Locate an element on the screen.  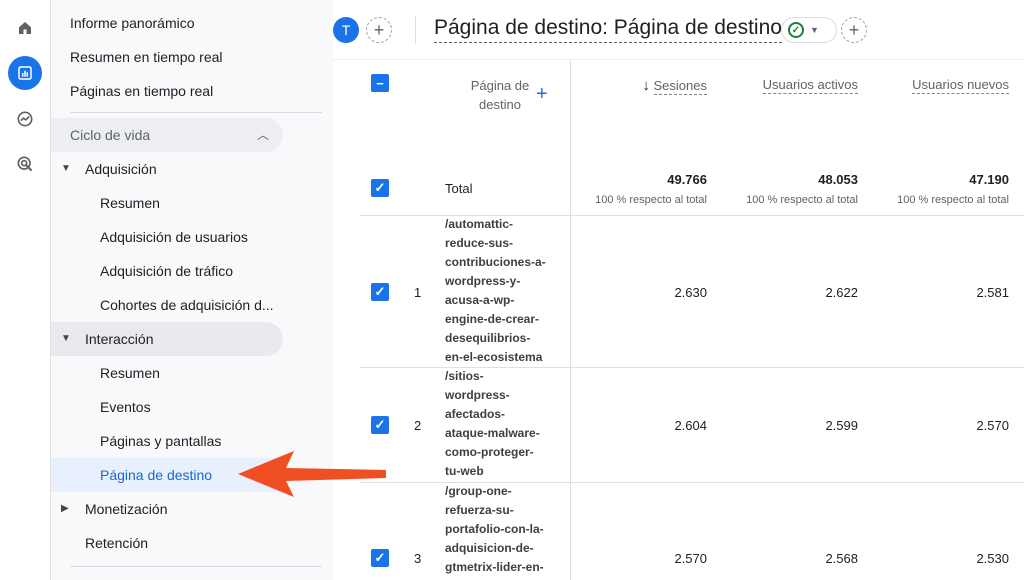
path-line: wordpress-y- is located at coordinates (483, 281).